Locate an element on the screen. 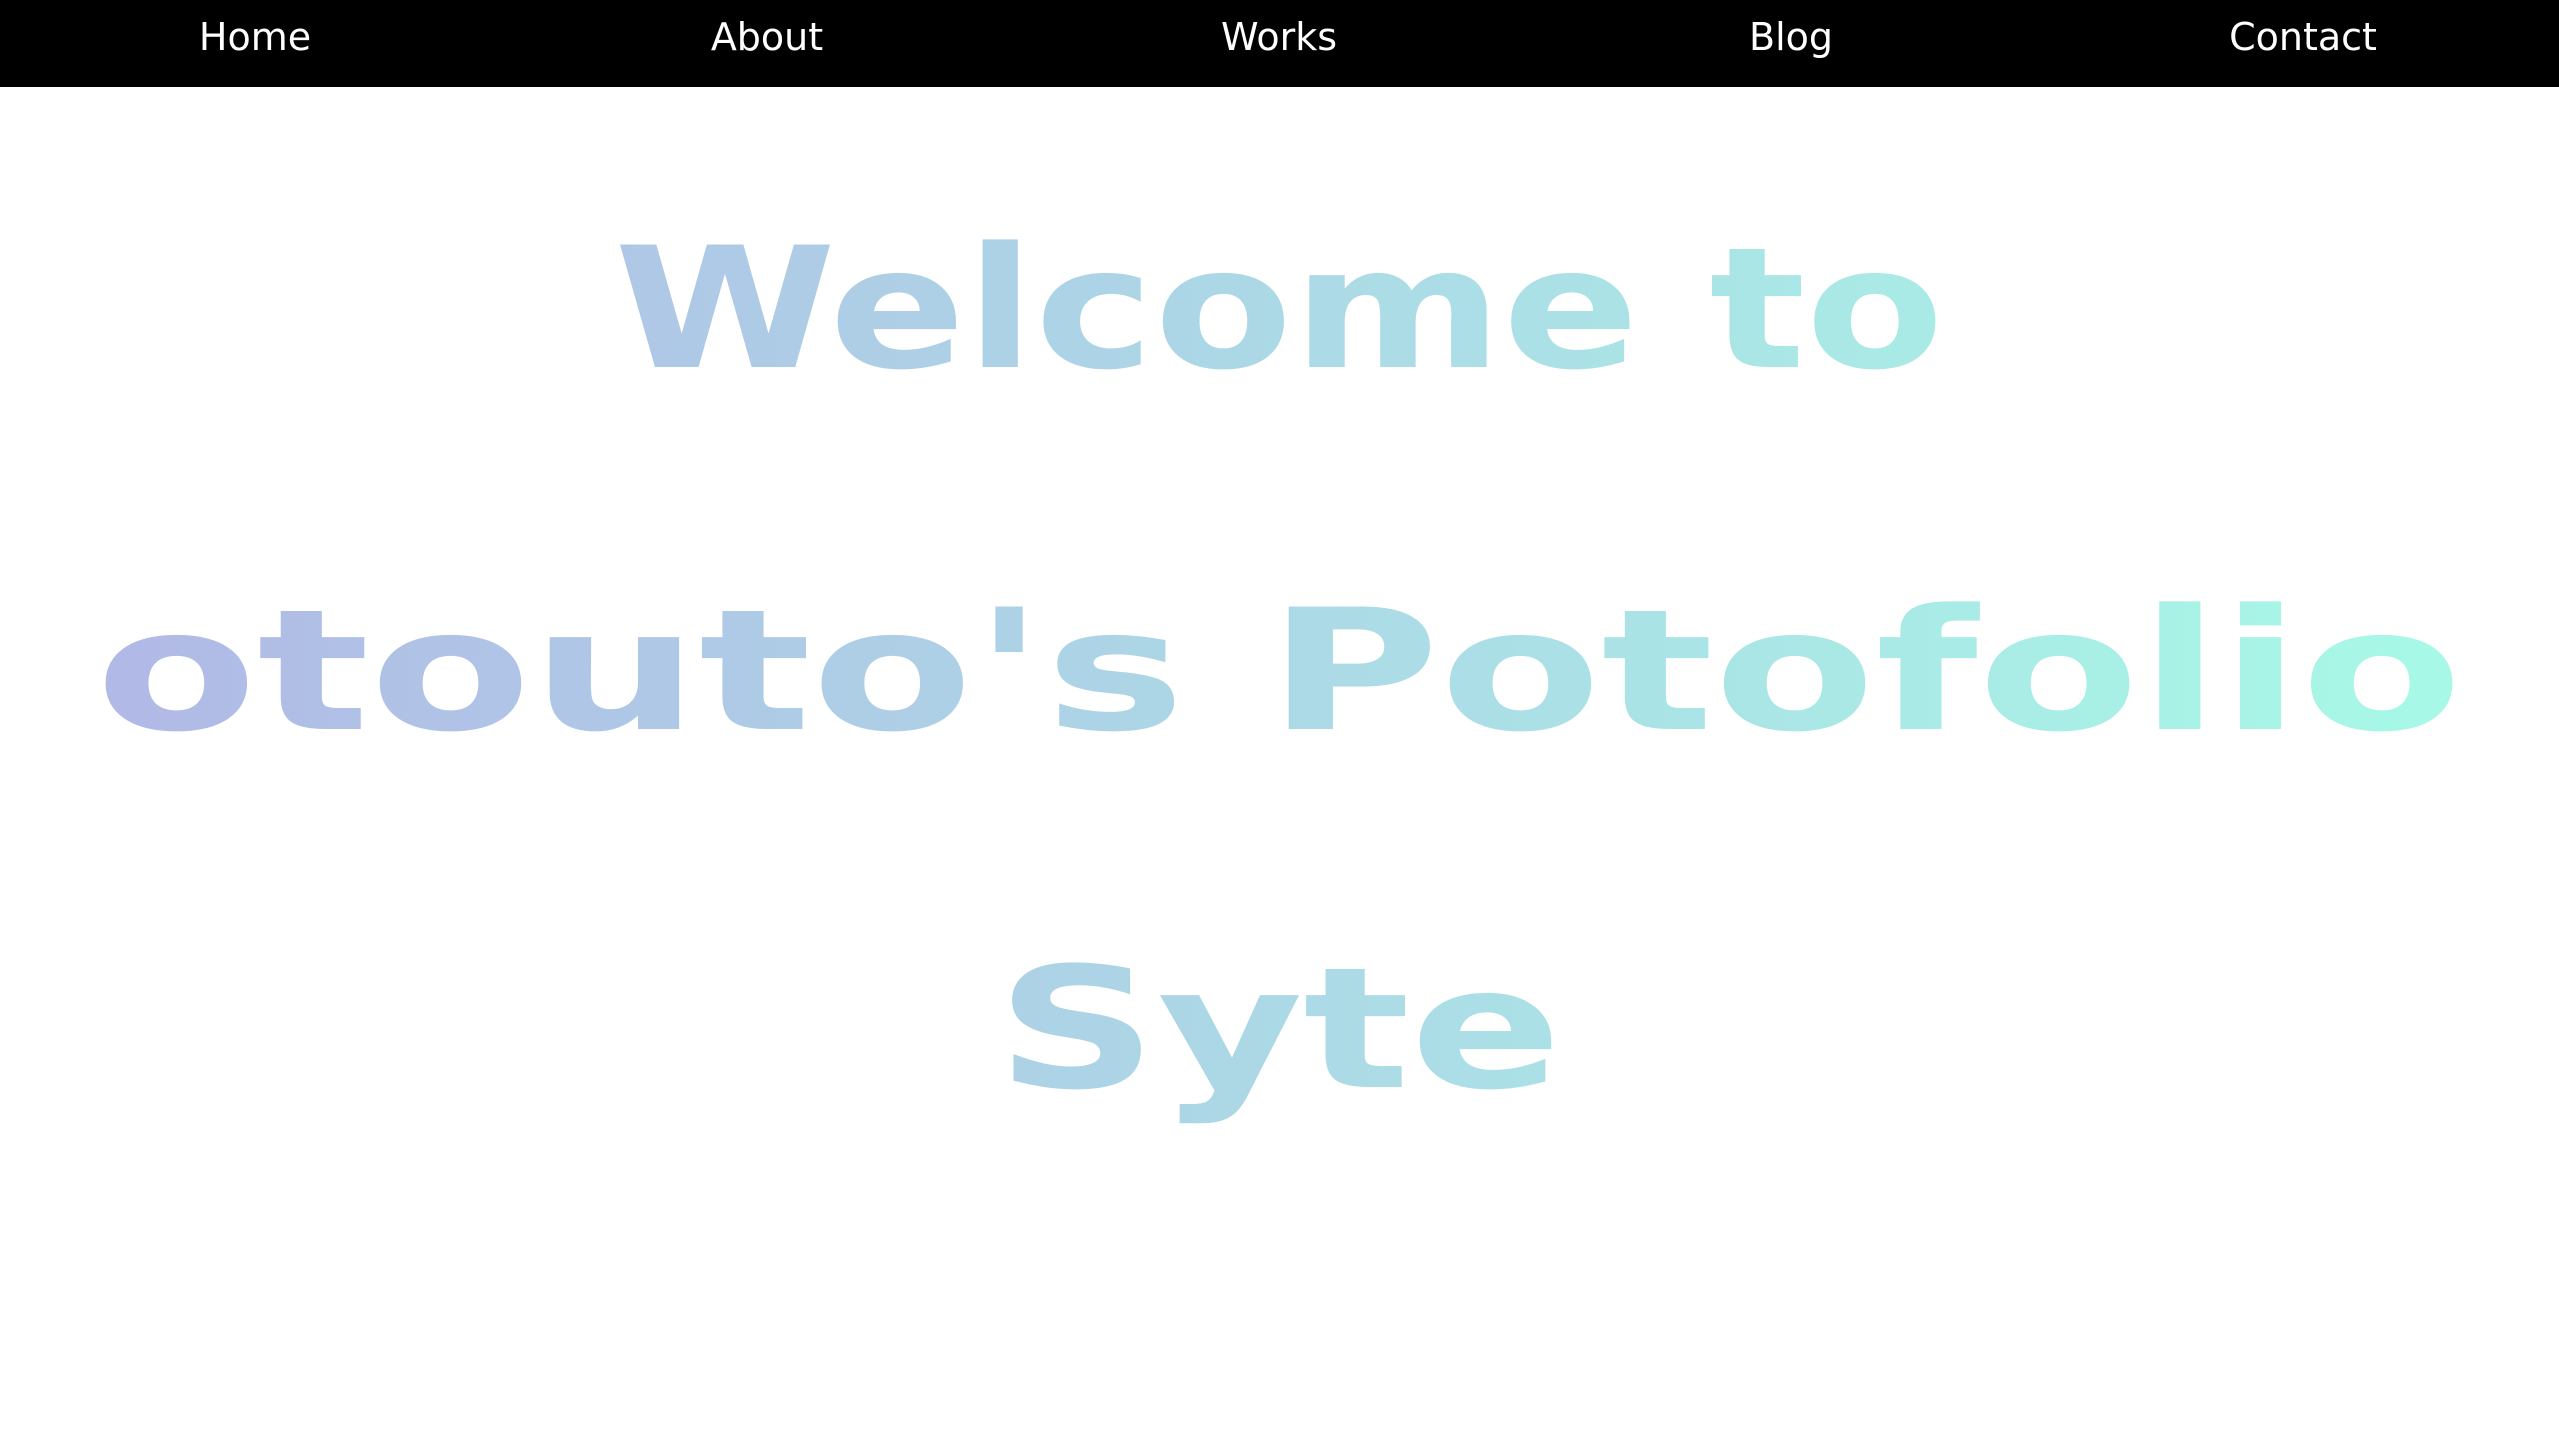  top-nav-bar: Home About Works Blog Contact is located at coordinates (1279, 43).